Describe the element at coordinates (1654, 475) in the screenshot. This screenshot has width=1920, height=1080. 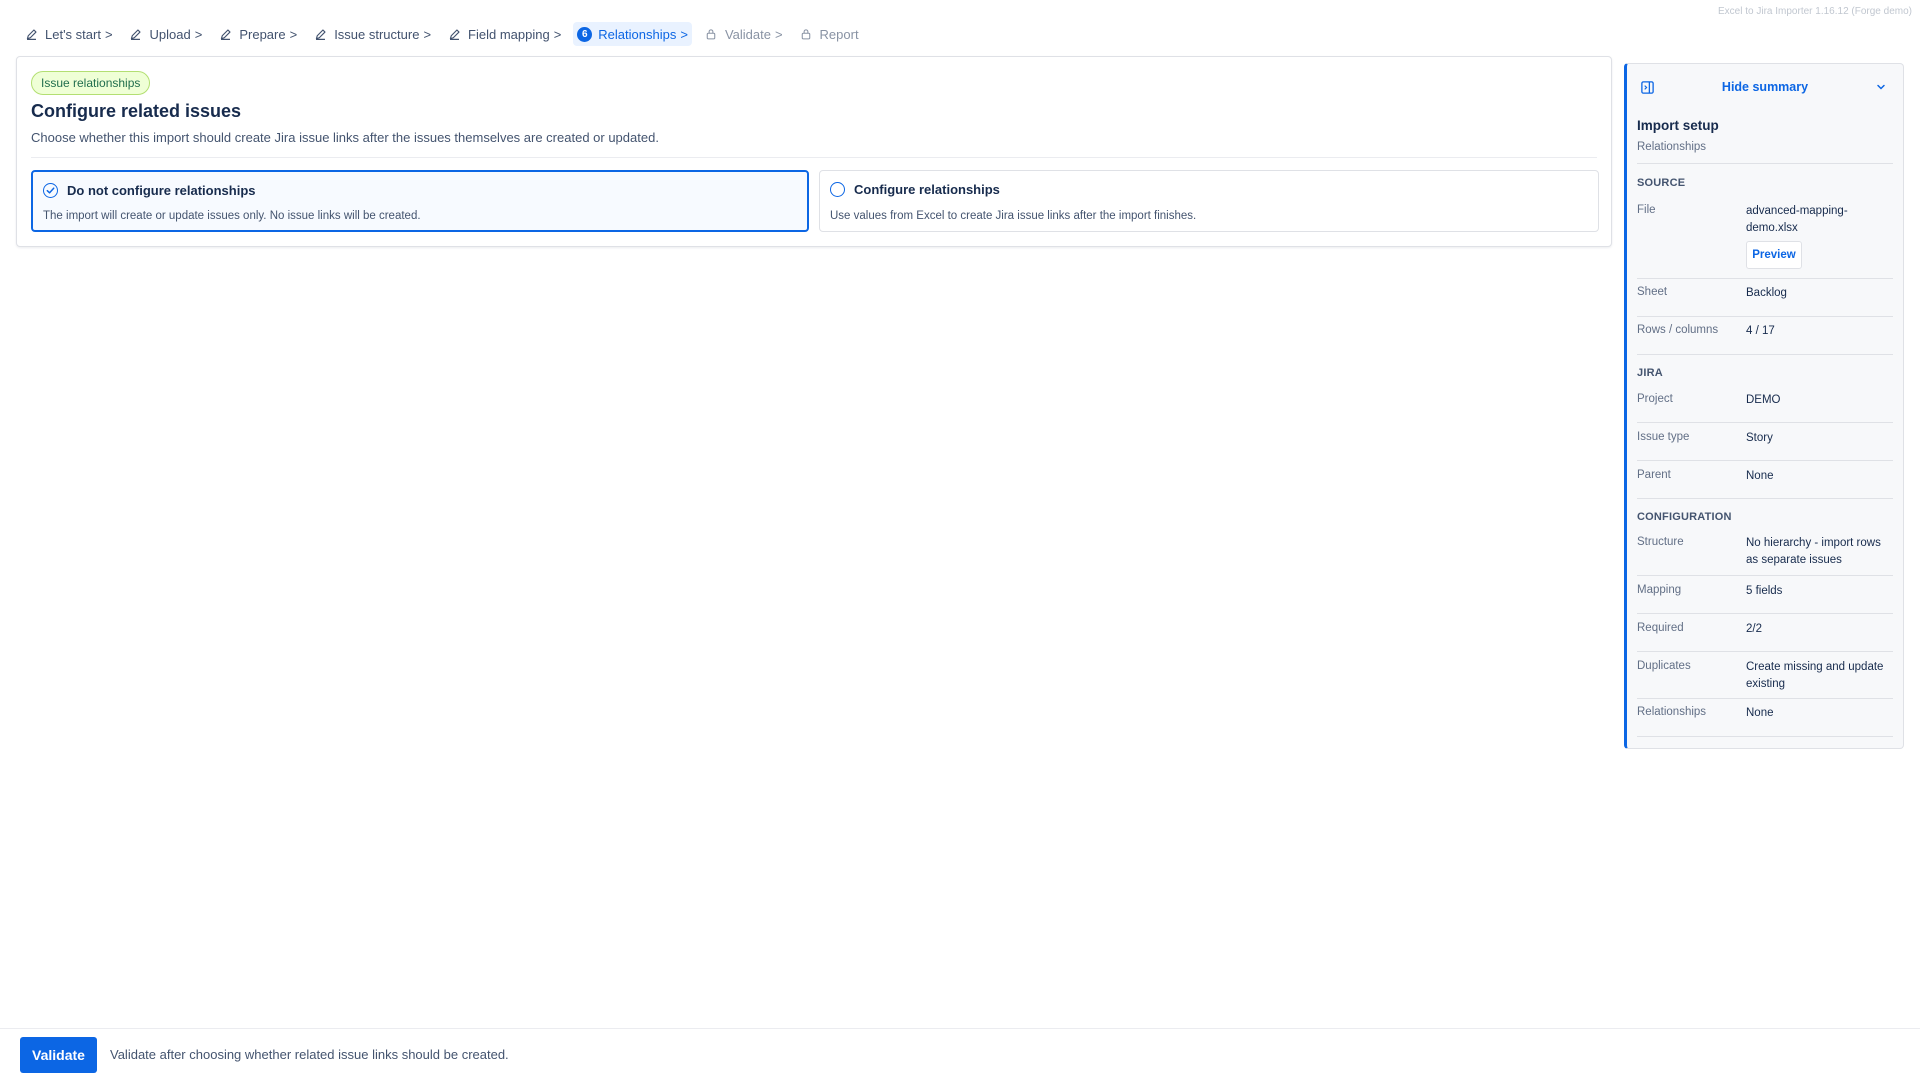
I see `parent-label: Parent` at that location.